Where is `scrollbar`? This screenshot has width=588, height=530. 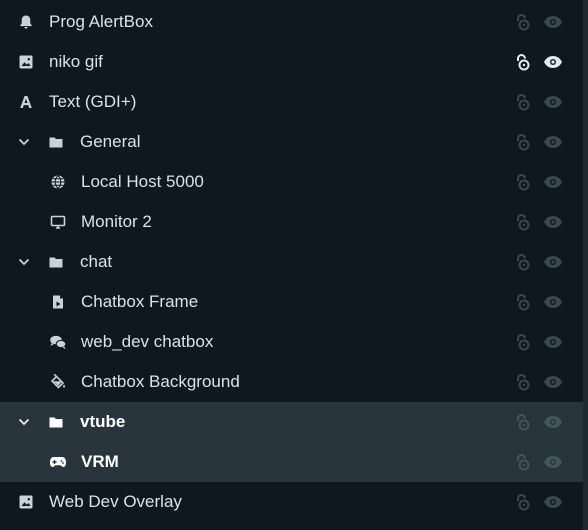
scrollbar is located at coordinates (585, 265).